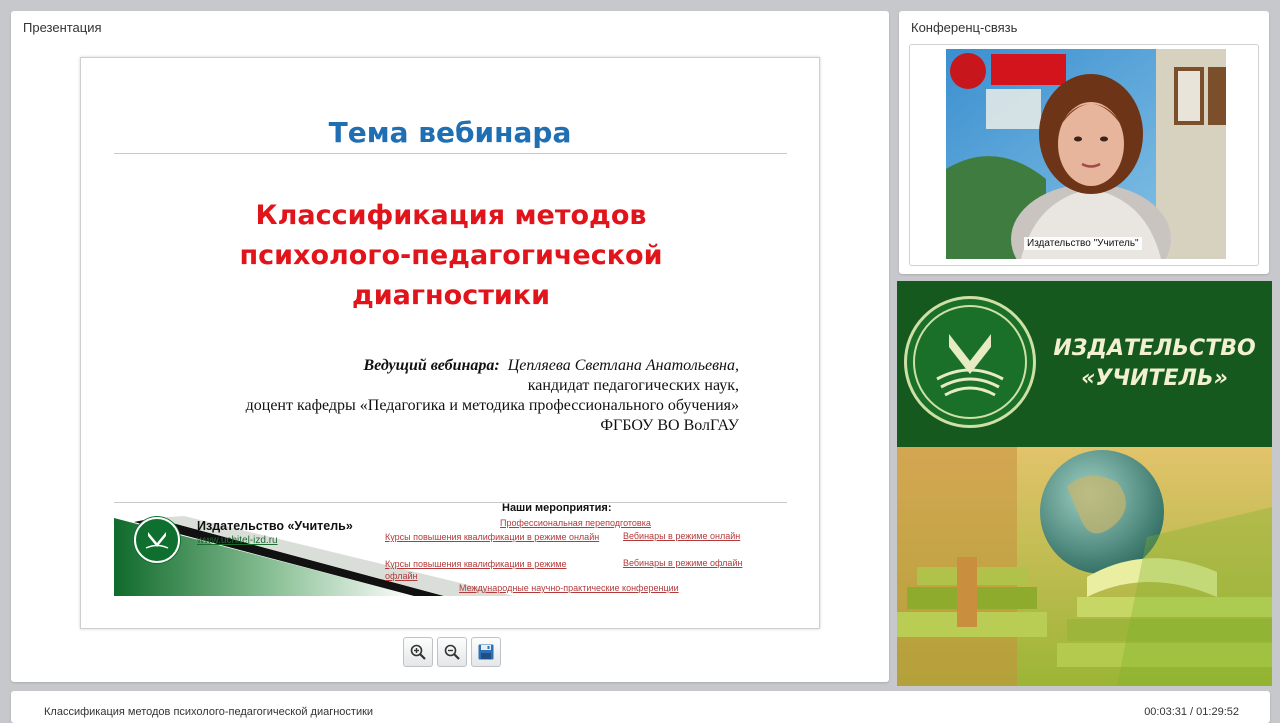  What do you see at coordinates (450, 153) in the screenshot?
I see `heading-divider` at bounding box center [450, 153].